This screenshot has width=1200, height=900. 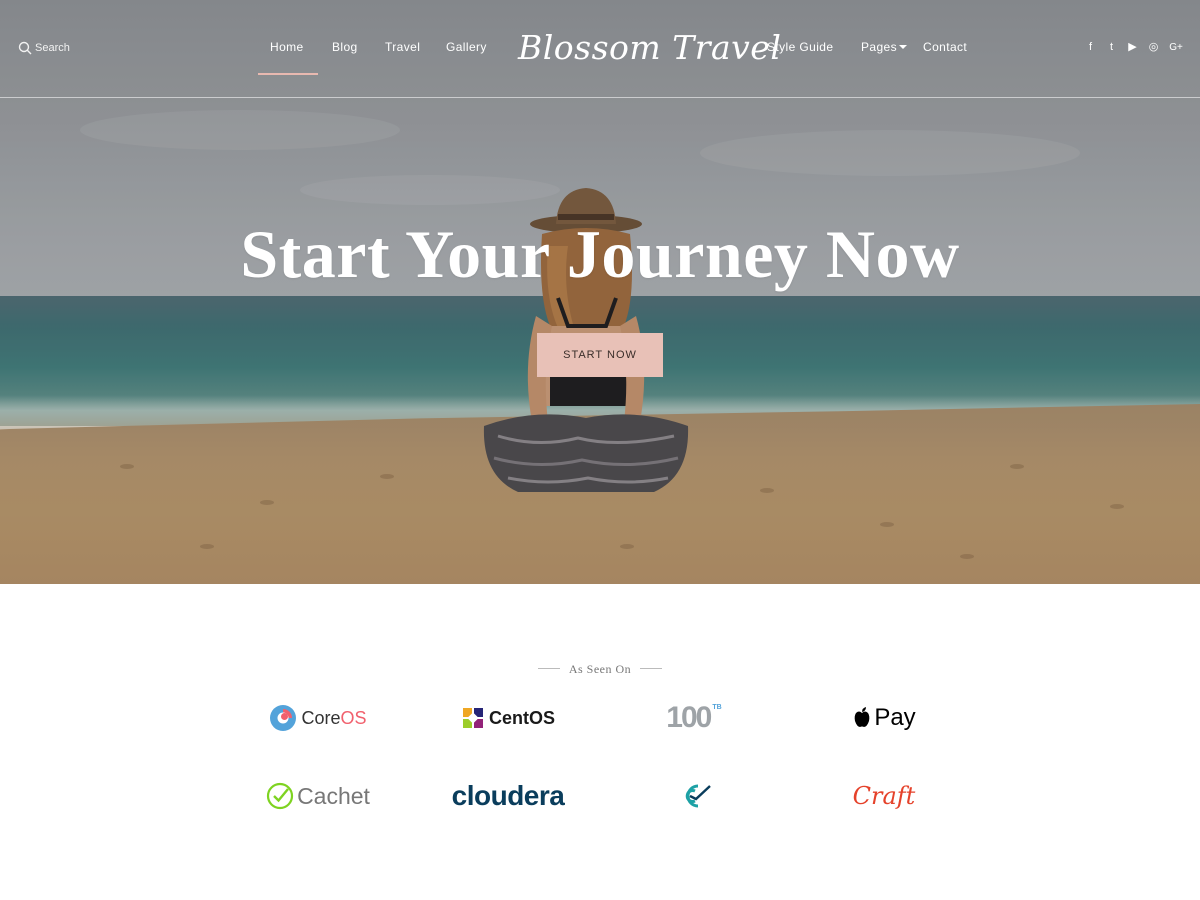 What do you see at coordinates (402, 47) in the screenshot?
I see `nav-item-travel: Travel` at bounding box center [402, 47].